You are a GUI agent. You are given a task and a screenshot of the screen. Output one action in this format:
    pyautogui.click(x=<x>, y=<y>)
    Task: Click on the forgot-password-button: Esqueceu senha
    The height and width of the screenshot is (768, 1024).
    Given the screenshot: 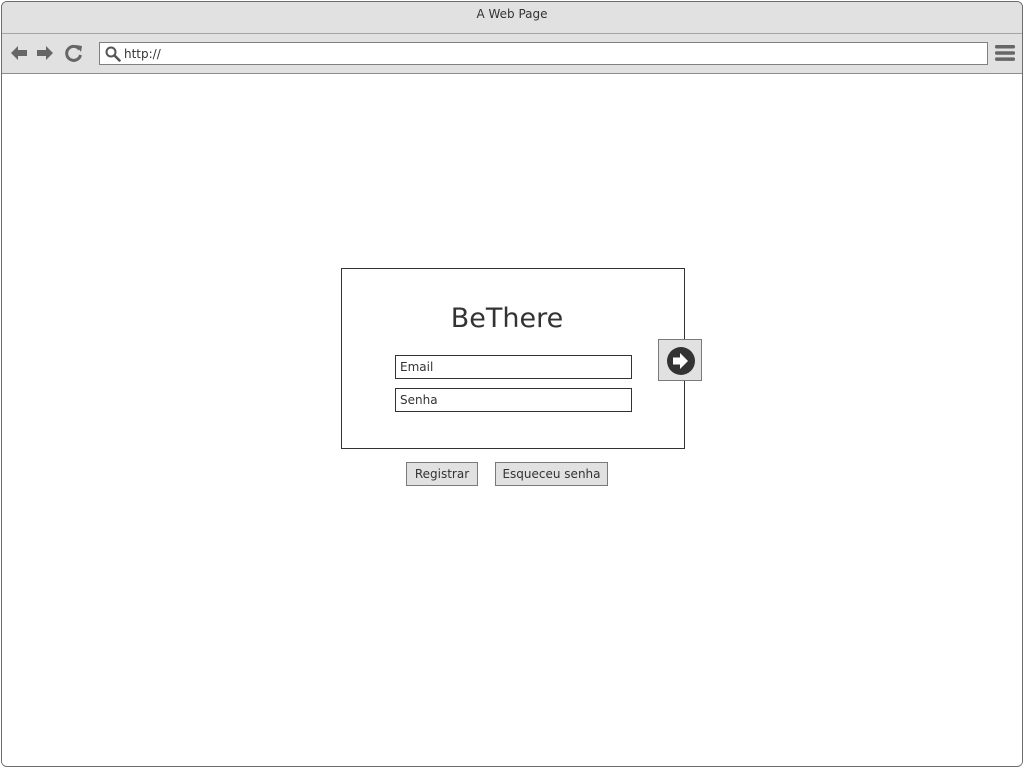 What is the action you would take?
    pyautogui.click(x=551, y=474)
    